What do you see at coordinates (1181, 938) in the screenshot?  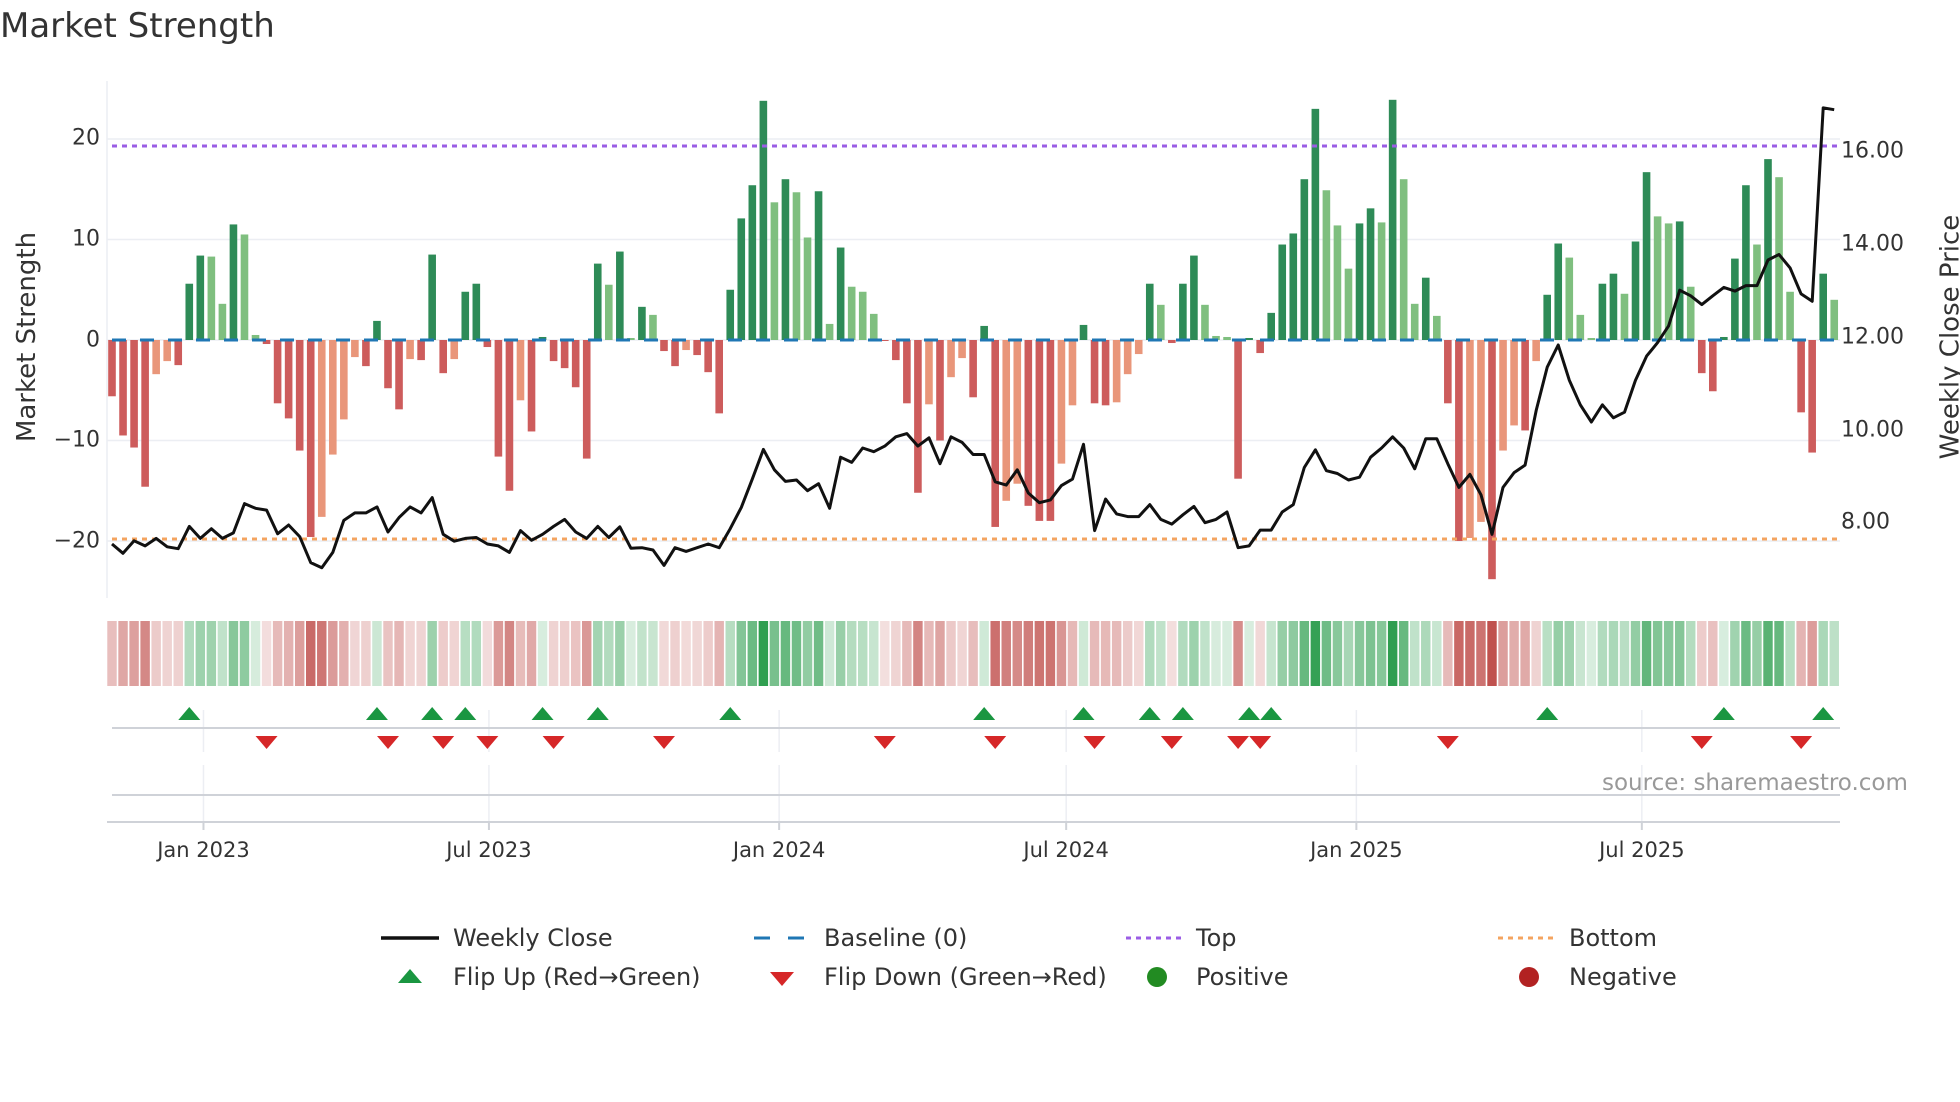 I see `legend-item-top: Top` at bounding box center [1181, 938].